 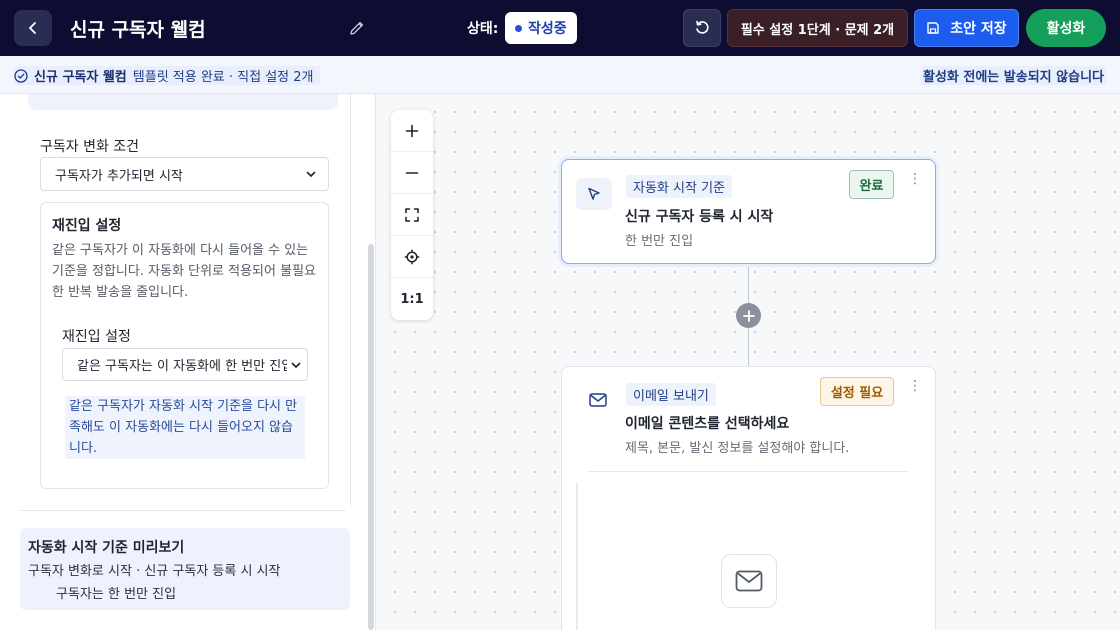 I want to click on minus-icon, so click(x=412, y=172).